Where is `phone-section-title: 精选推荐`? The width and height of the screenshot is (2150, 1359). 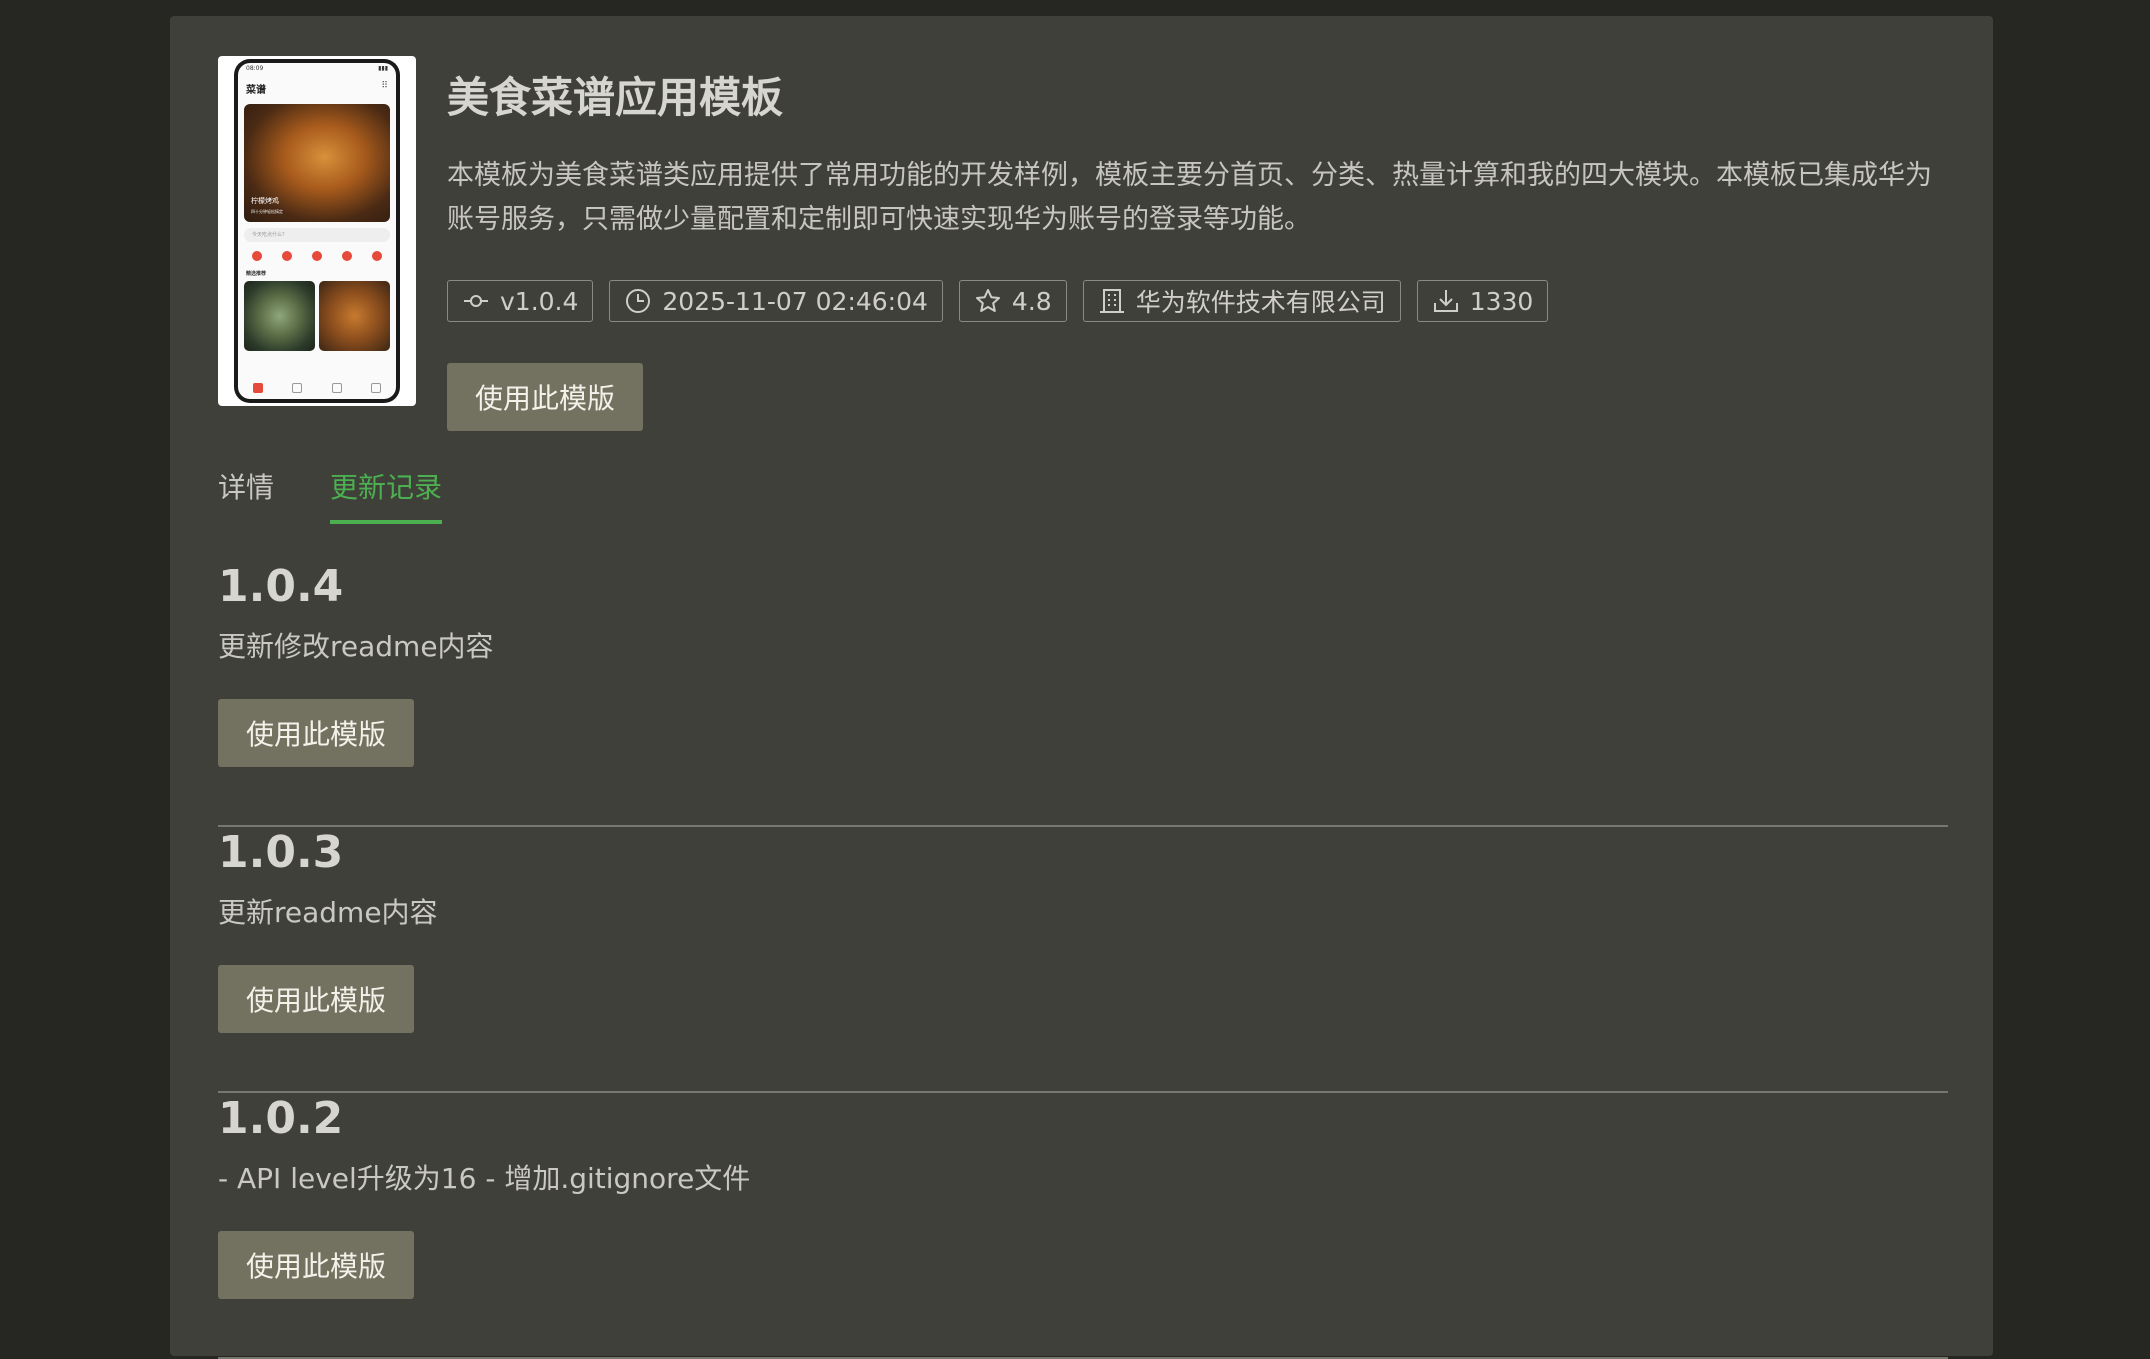 phone-section-title: 精选推荐 is located at coordinates (256, 274).